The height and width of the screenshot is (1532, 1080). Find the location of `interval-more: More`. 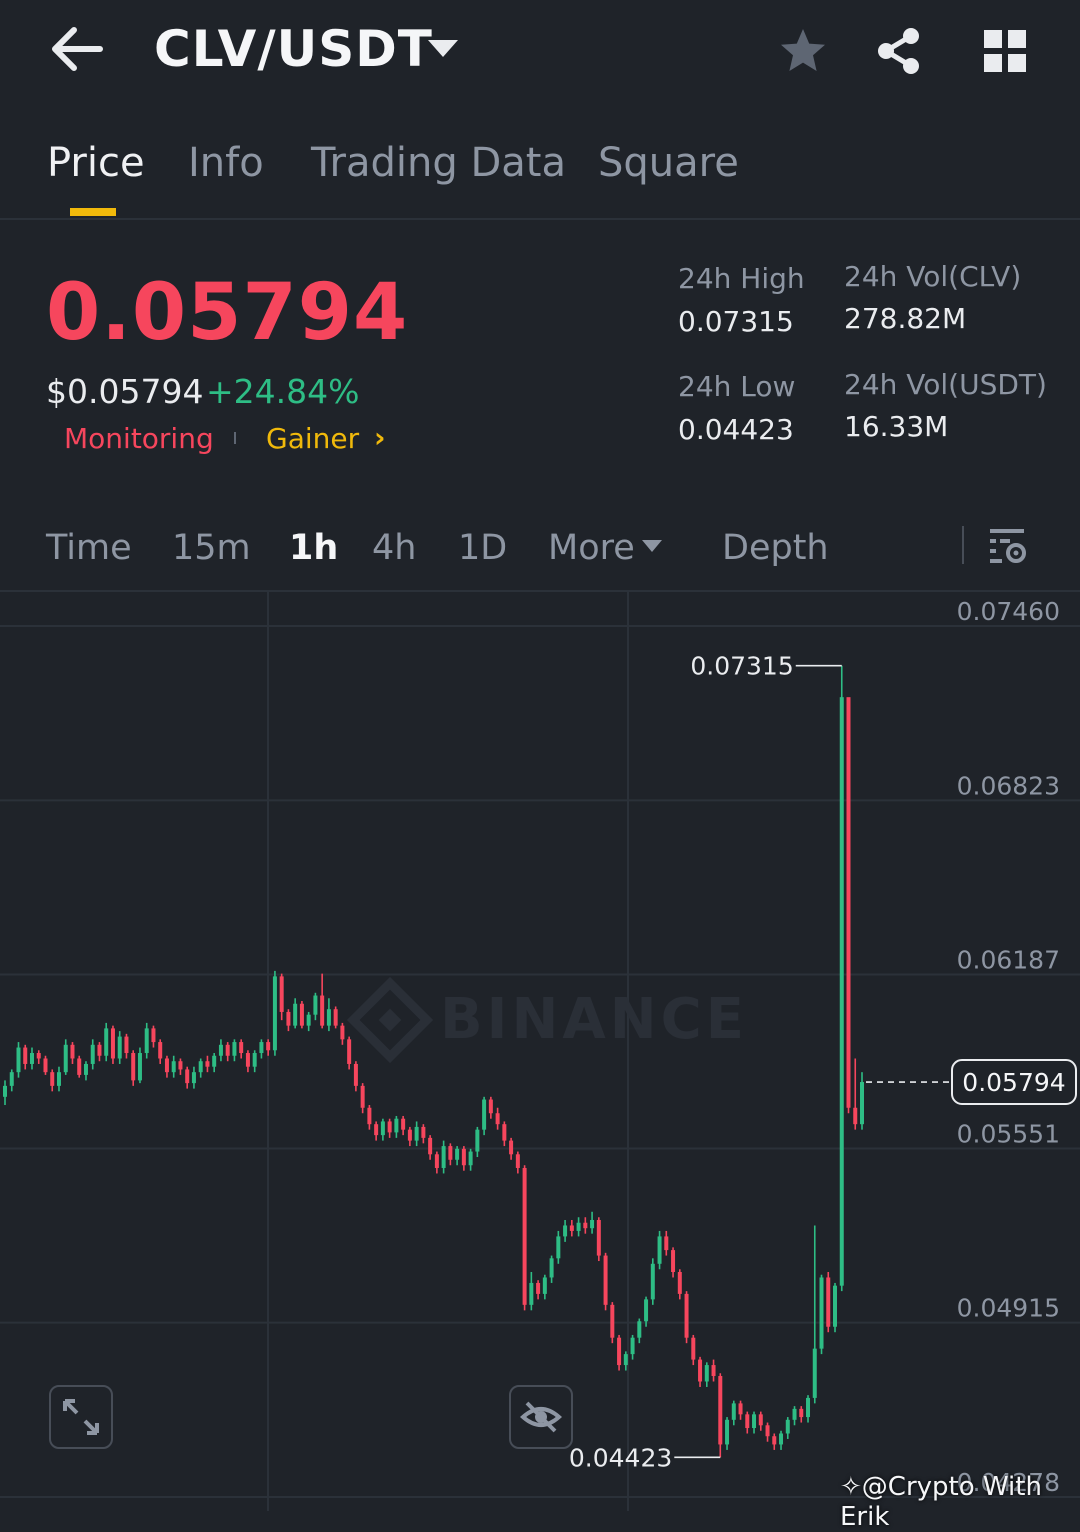

interval-more: More is located at coordinates (591, 548).